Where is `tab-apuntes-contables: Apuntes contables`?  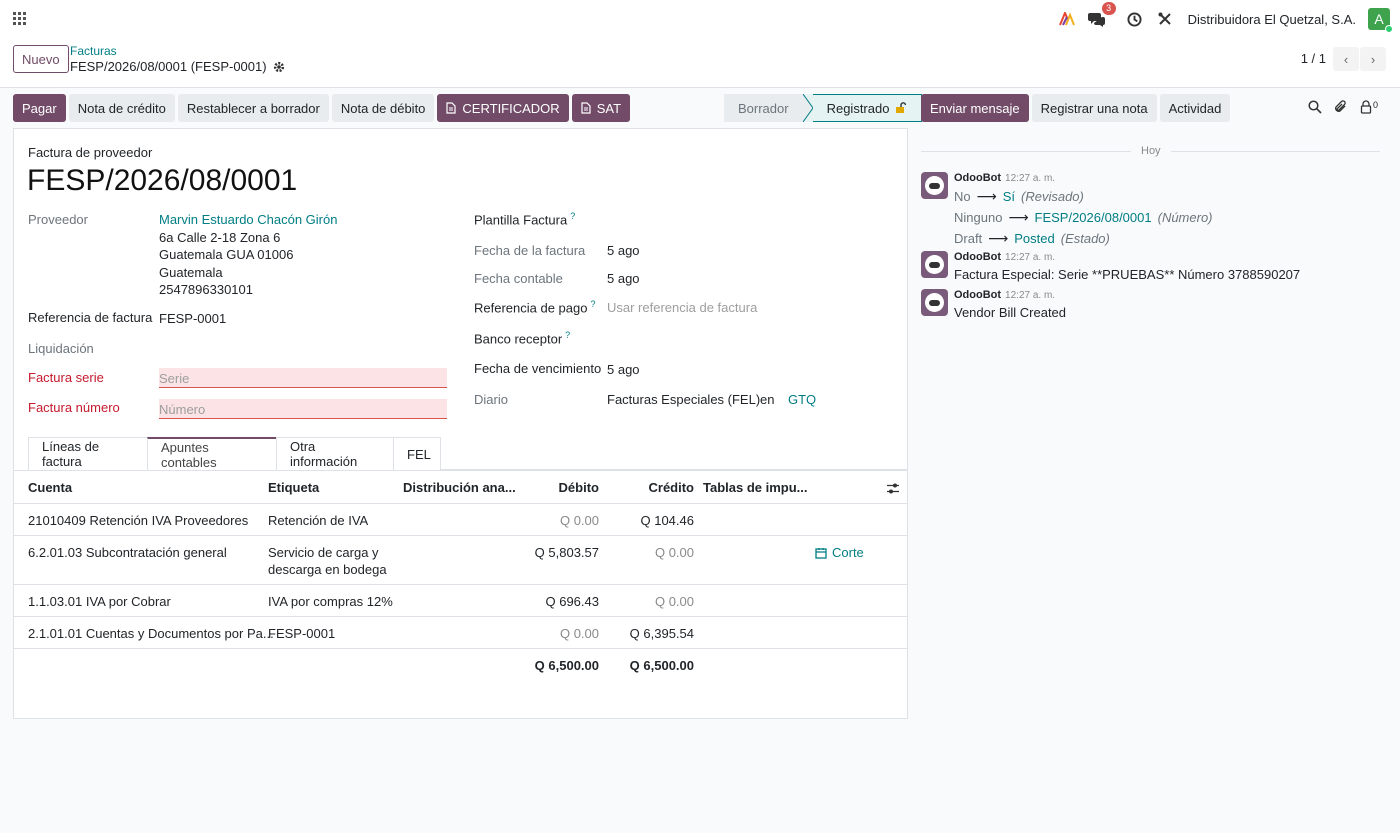 tab-apuntes-contables: Apuntes contables is located at coordinates (212, 453).